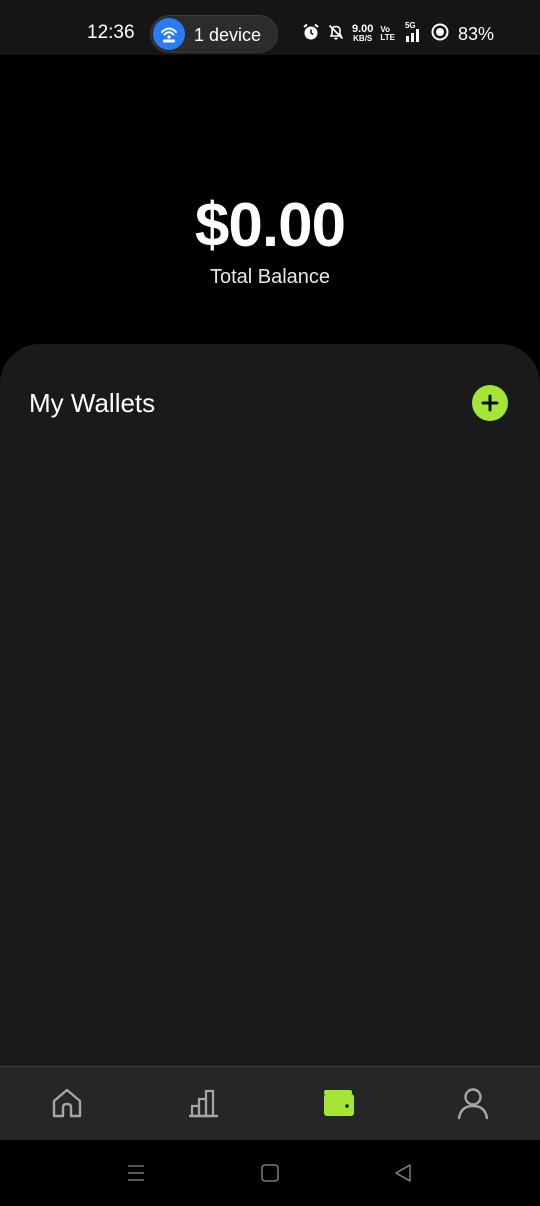 This screenshot has width=540, height=1206. Describe the element at coordinates (270, 277) in the screenshot. I see `total-balance-label: Total Balance` at that location.